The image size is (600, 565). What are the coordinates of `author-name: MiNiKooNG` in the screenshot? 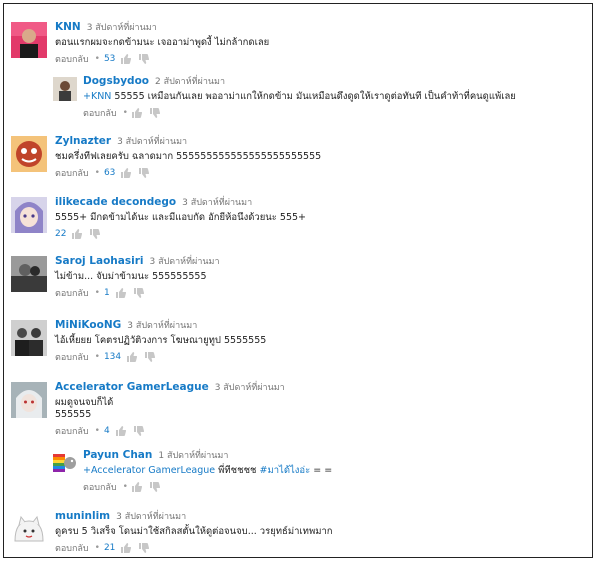 It's located at (88, 325).